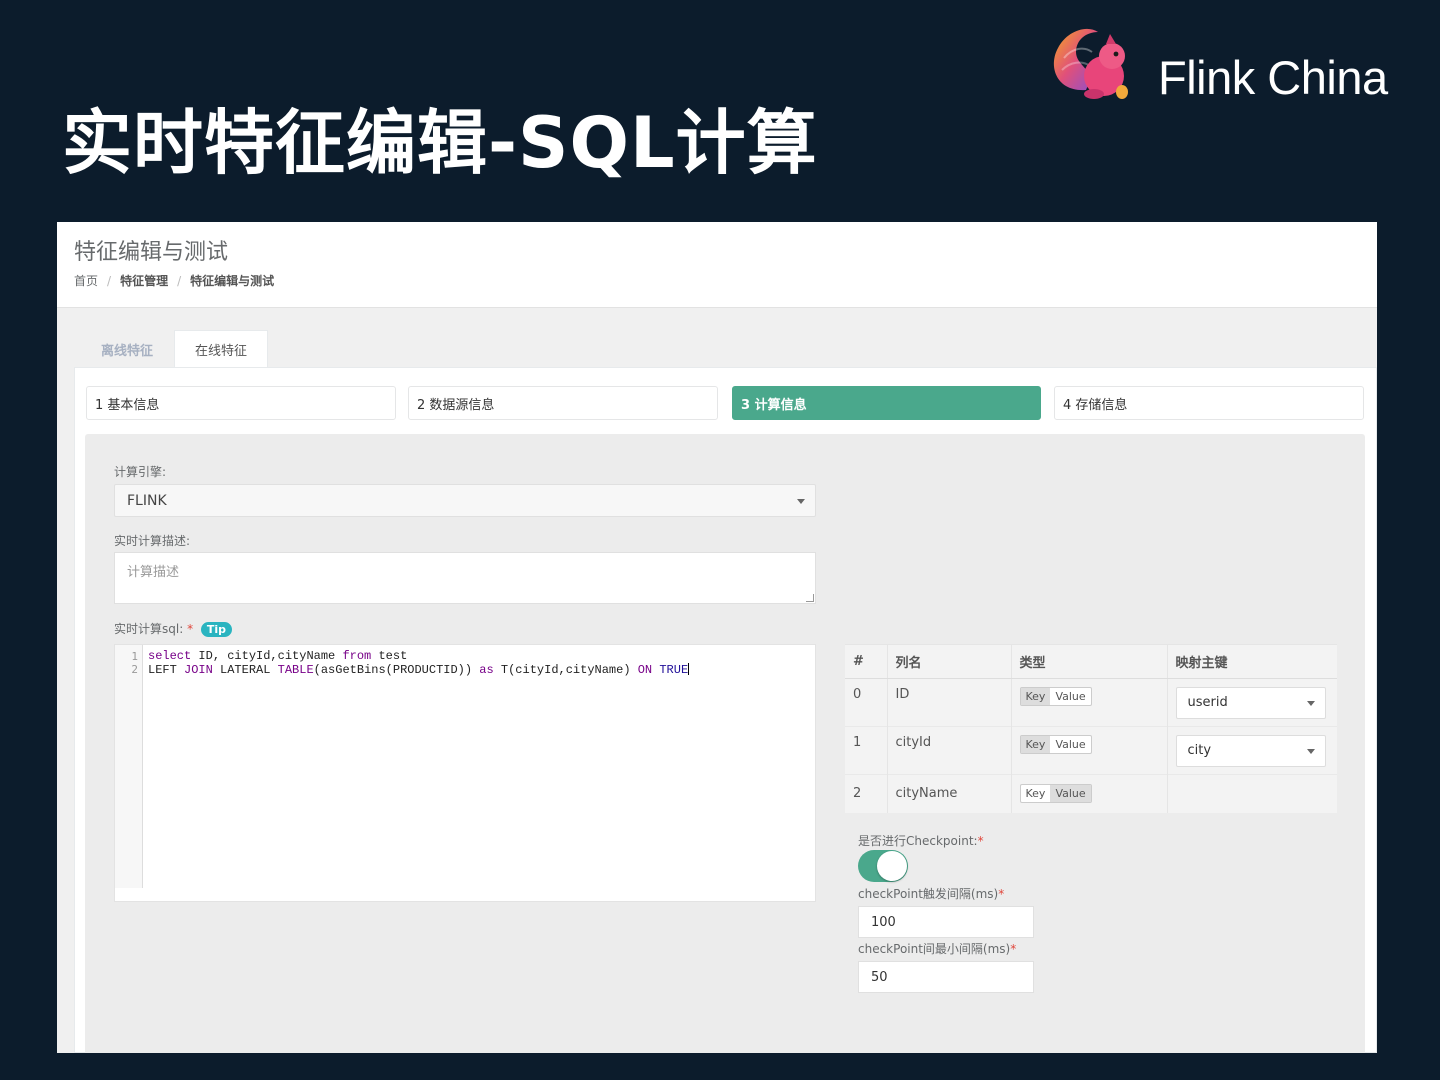 The image size is (1440, 1080). What do you see at coordinates (931, 894) in the screenshot?
I see `checkpoint-interval-label: checkPoint触发间隔(ms)*` at bounding box center [931, 894].